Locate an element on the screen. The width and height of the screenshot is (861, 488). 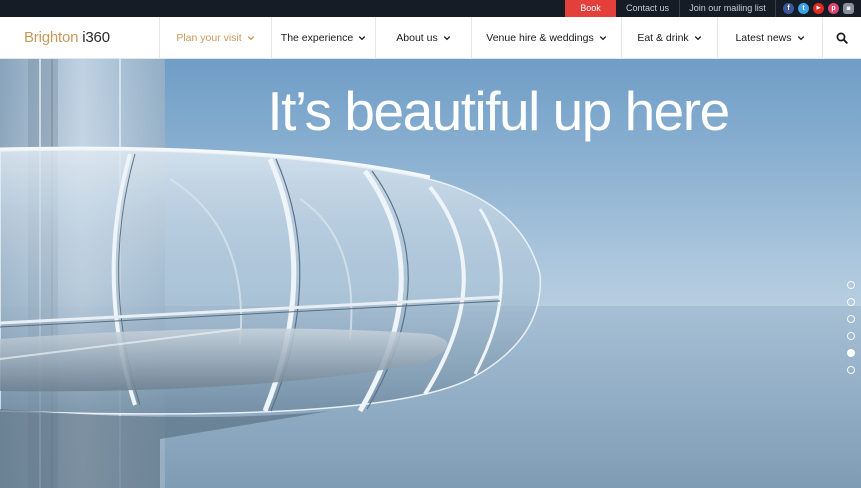
youtube-icon: ▶ is located at coordinates (818, 8).